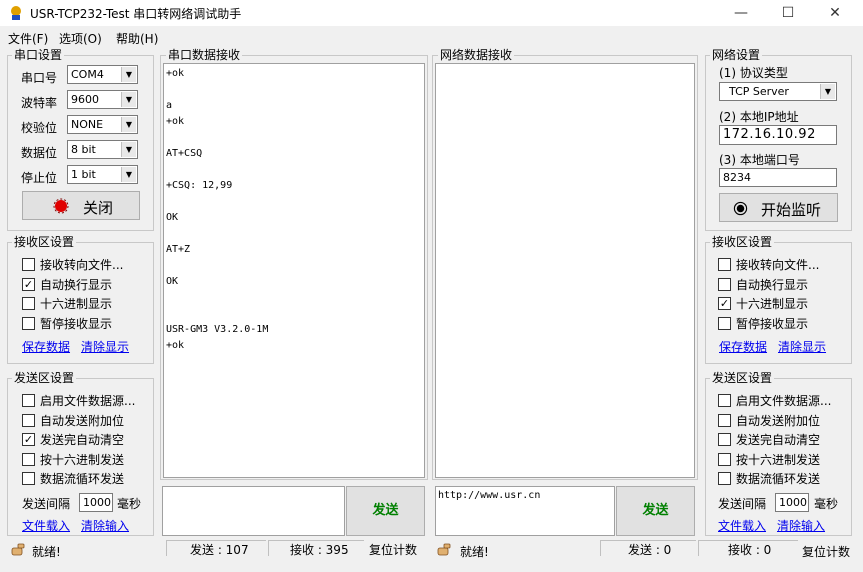  Describe the element at coordinates (80, 38) in the screenshot. I see `menu-options: 选项(O)` at that location.